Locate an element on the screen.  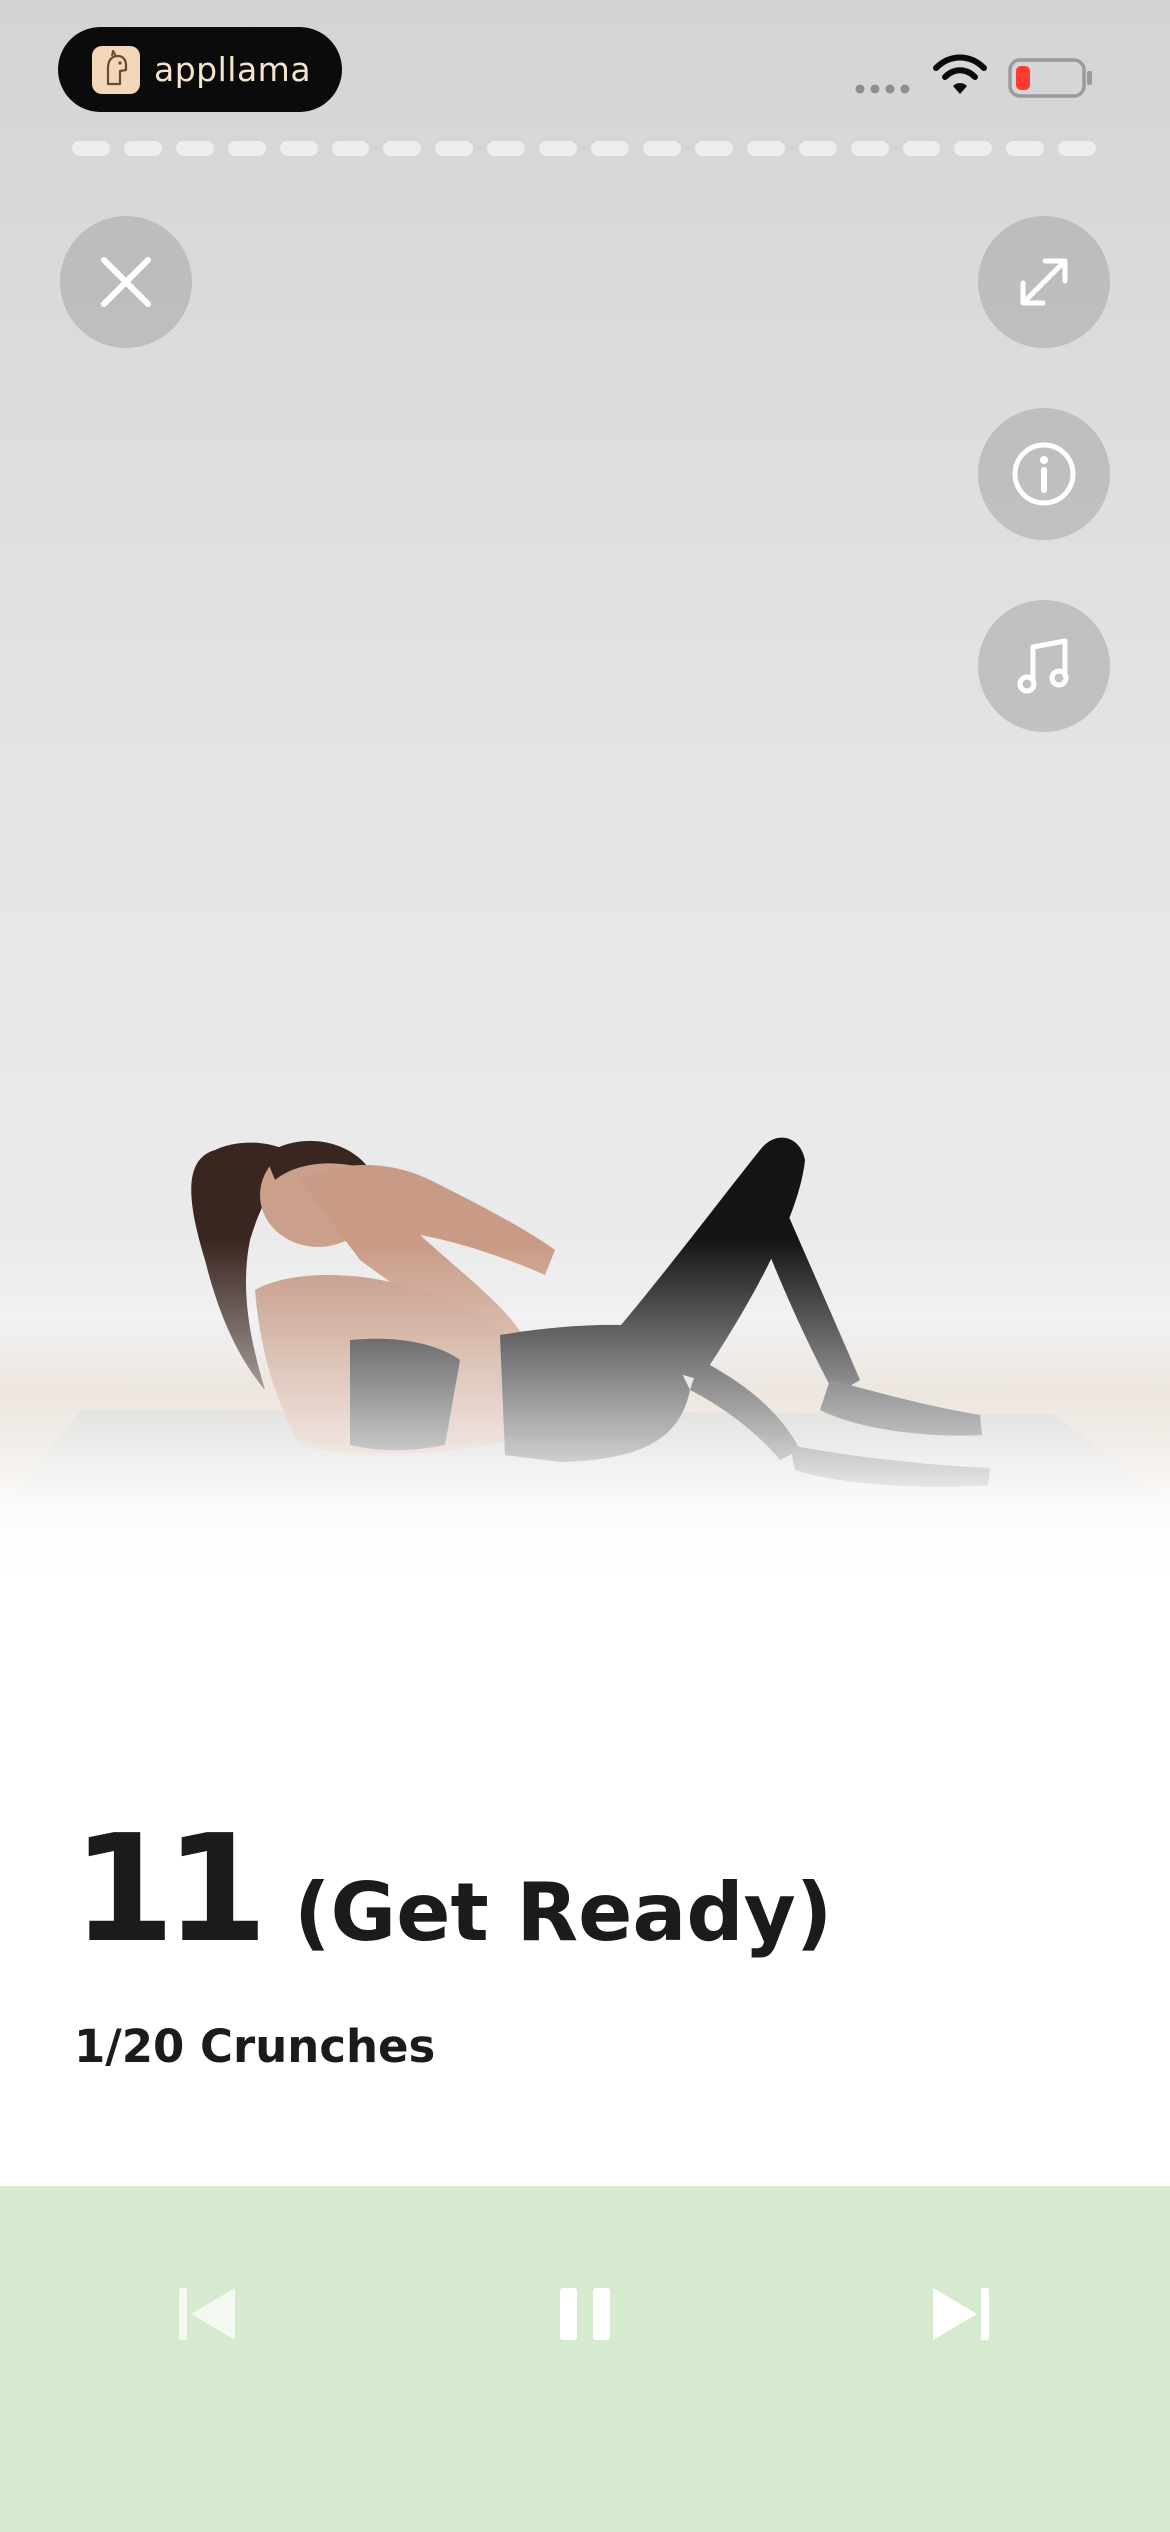
exercise-info-button is located at coordinates (1044, 474).